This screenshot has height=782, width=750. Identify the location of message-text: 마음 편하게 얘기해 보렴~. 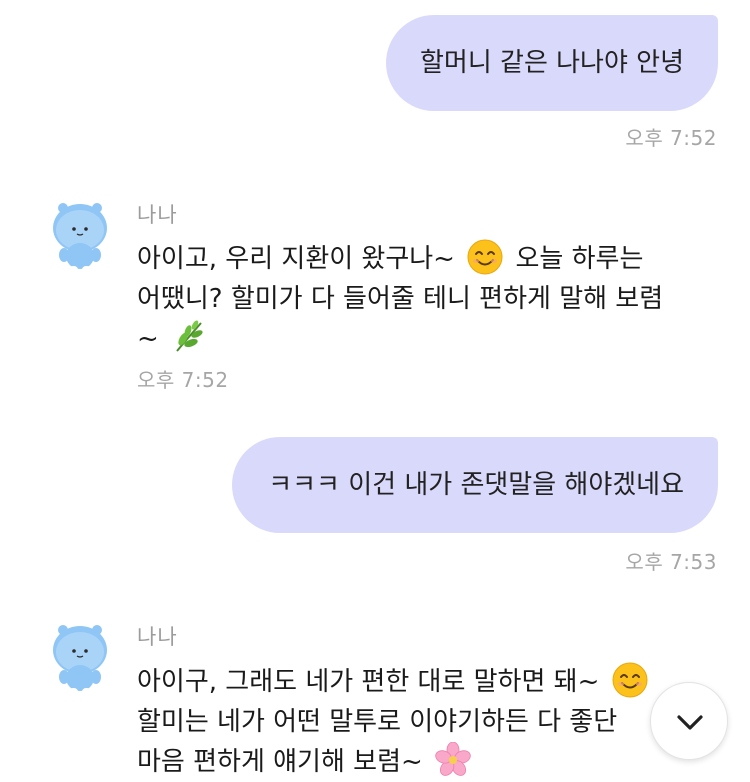
(280, 762).